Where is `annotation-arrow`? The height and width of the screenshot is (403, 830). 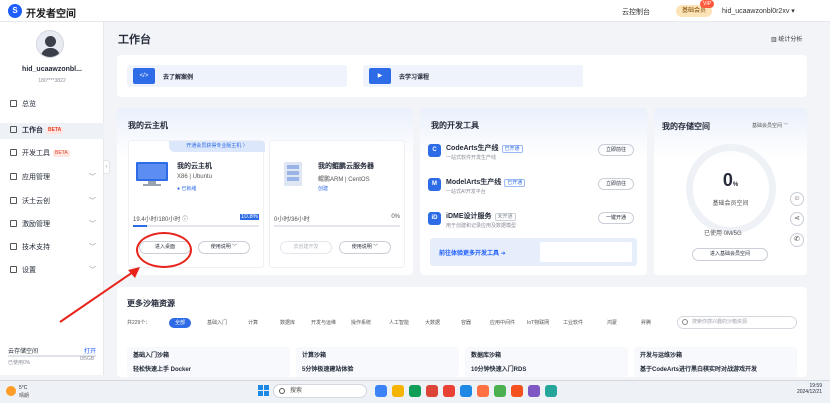 annotation-arrow is located at coordinates (99, 295).